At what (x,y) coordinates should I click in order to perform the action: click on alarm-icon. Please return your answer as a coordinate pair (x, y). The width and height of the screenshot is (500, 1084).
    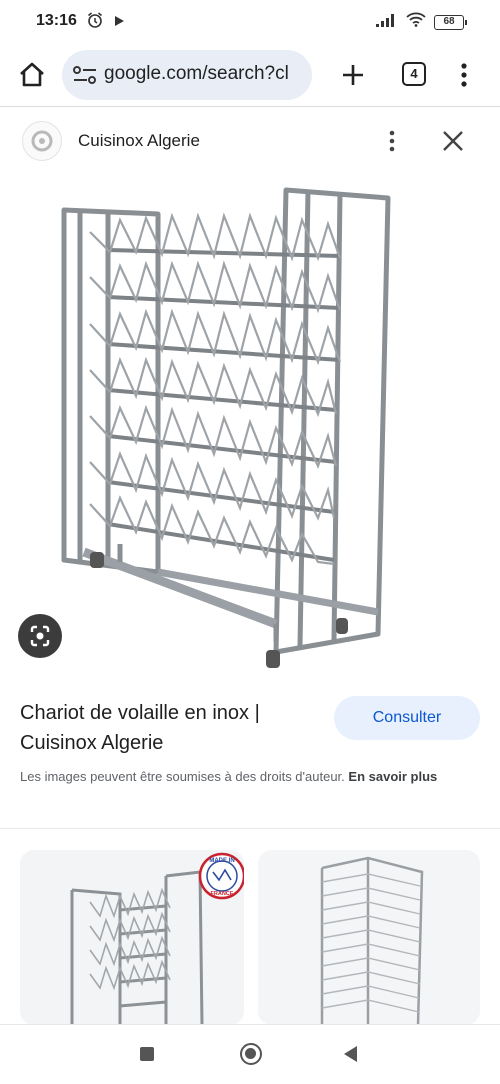
    Looking at the image, I should click on (95, 22).